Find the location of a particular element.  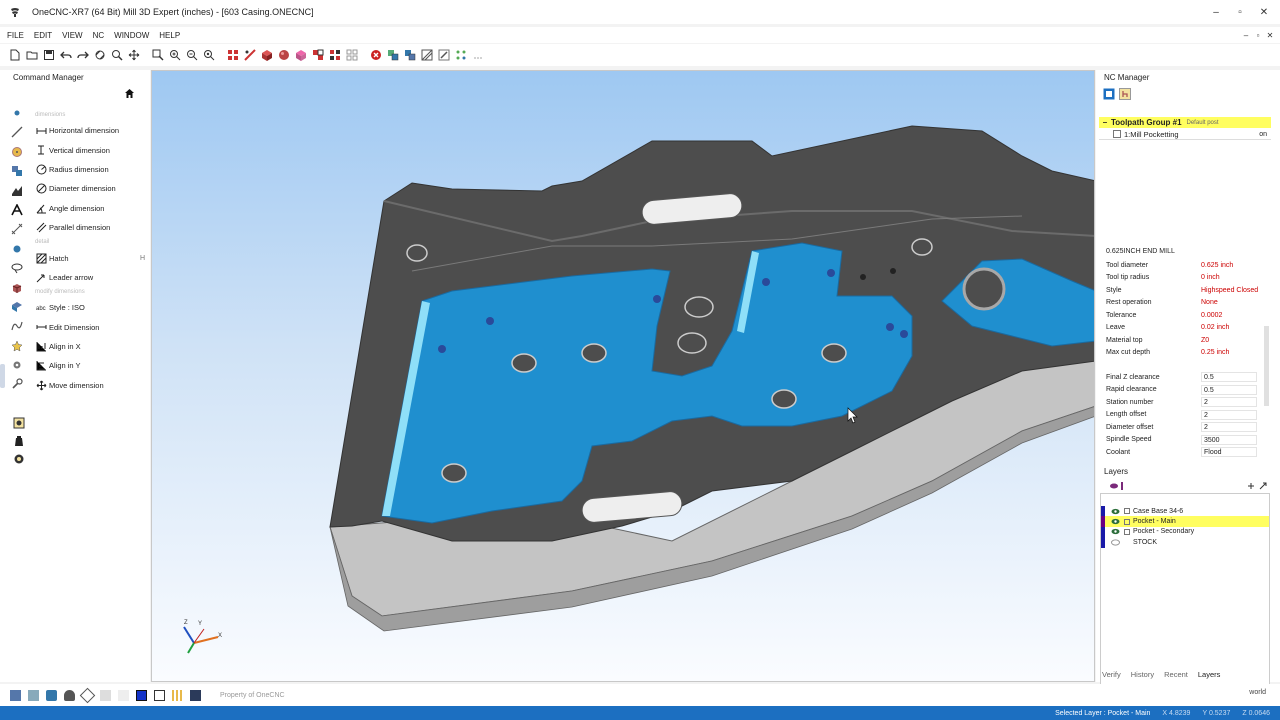

blue-view-icon is located at coordinates (141, 695).